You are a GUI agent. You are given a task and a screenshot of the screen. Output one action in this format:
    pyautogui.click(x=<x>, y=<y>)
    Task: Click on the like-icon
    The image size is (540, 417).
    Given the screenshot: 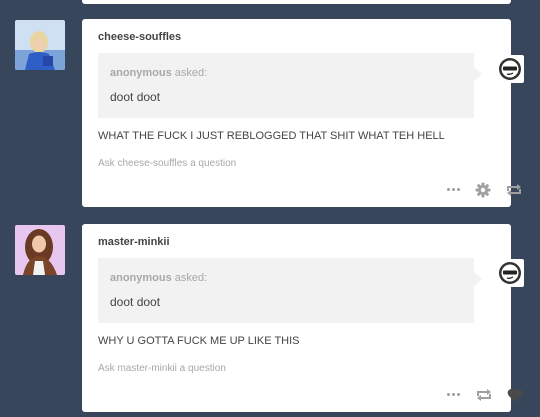 What is the action you would take?
    pyautogui.click(x=515, y=395)
    